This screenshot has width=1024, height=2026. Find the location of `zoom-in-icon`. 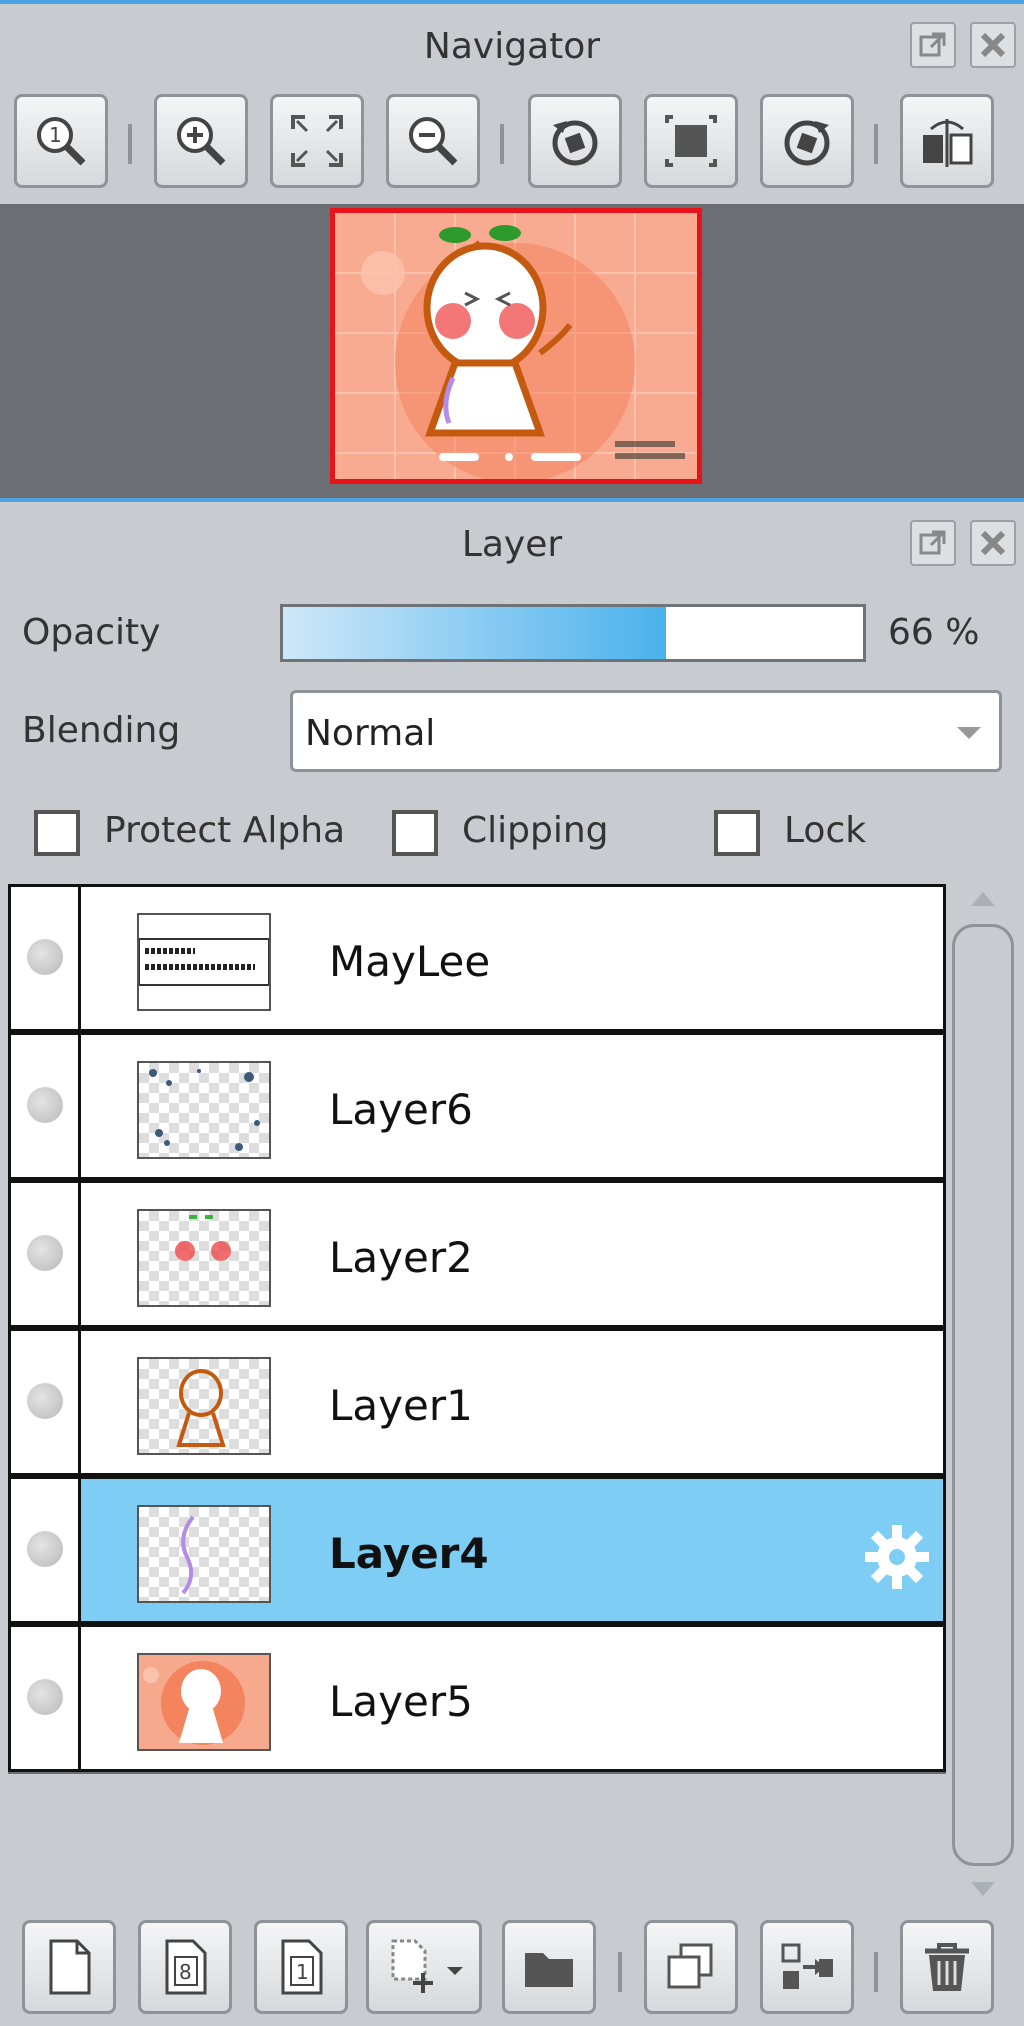

zoom-in-icon is located at coordinates (201, 141).